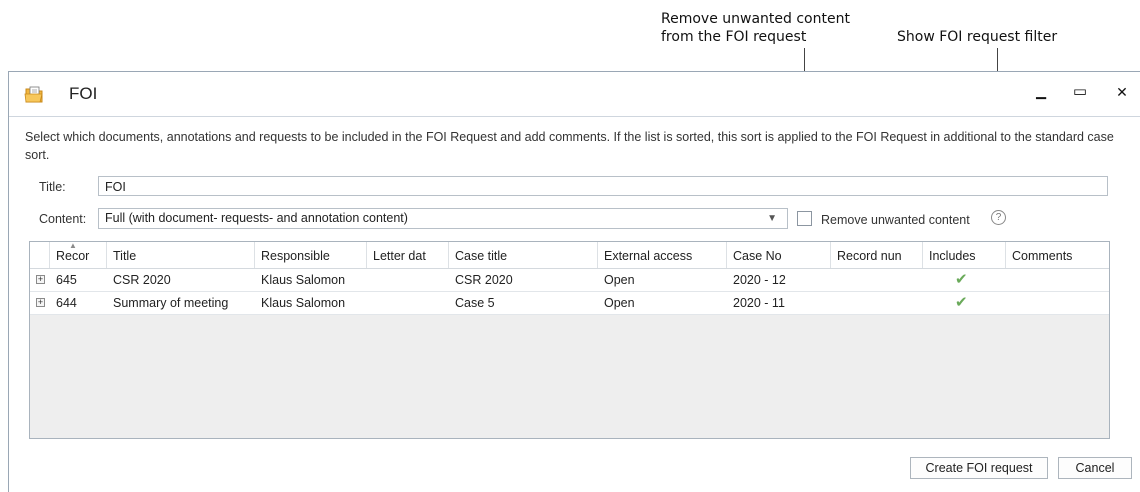 This screenshot has height=492, width=1140. I want to click on title-input: FOI, so click(603, 186).